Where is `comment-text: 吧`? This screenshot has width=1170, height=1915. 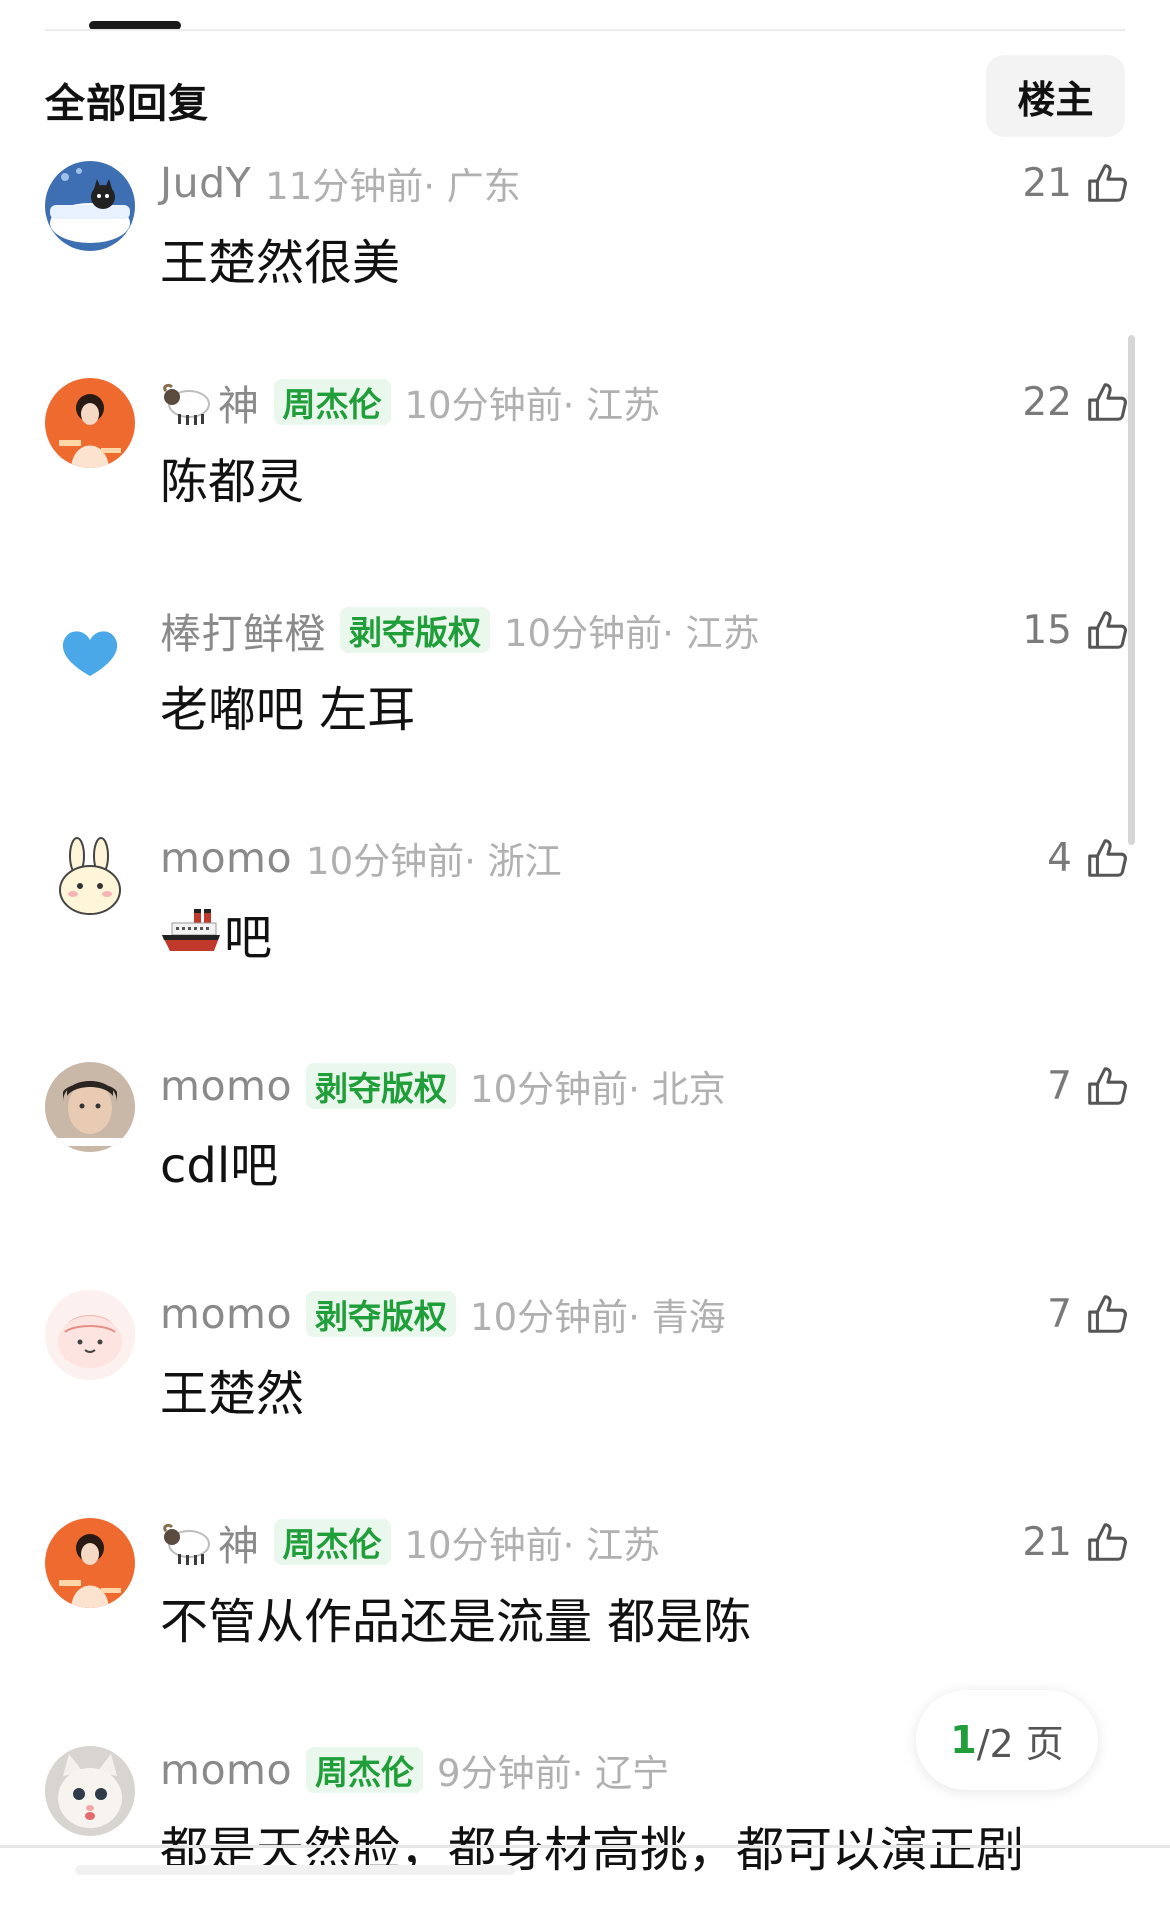
comment-text: 吧 is located at coordinates (216, 933).